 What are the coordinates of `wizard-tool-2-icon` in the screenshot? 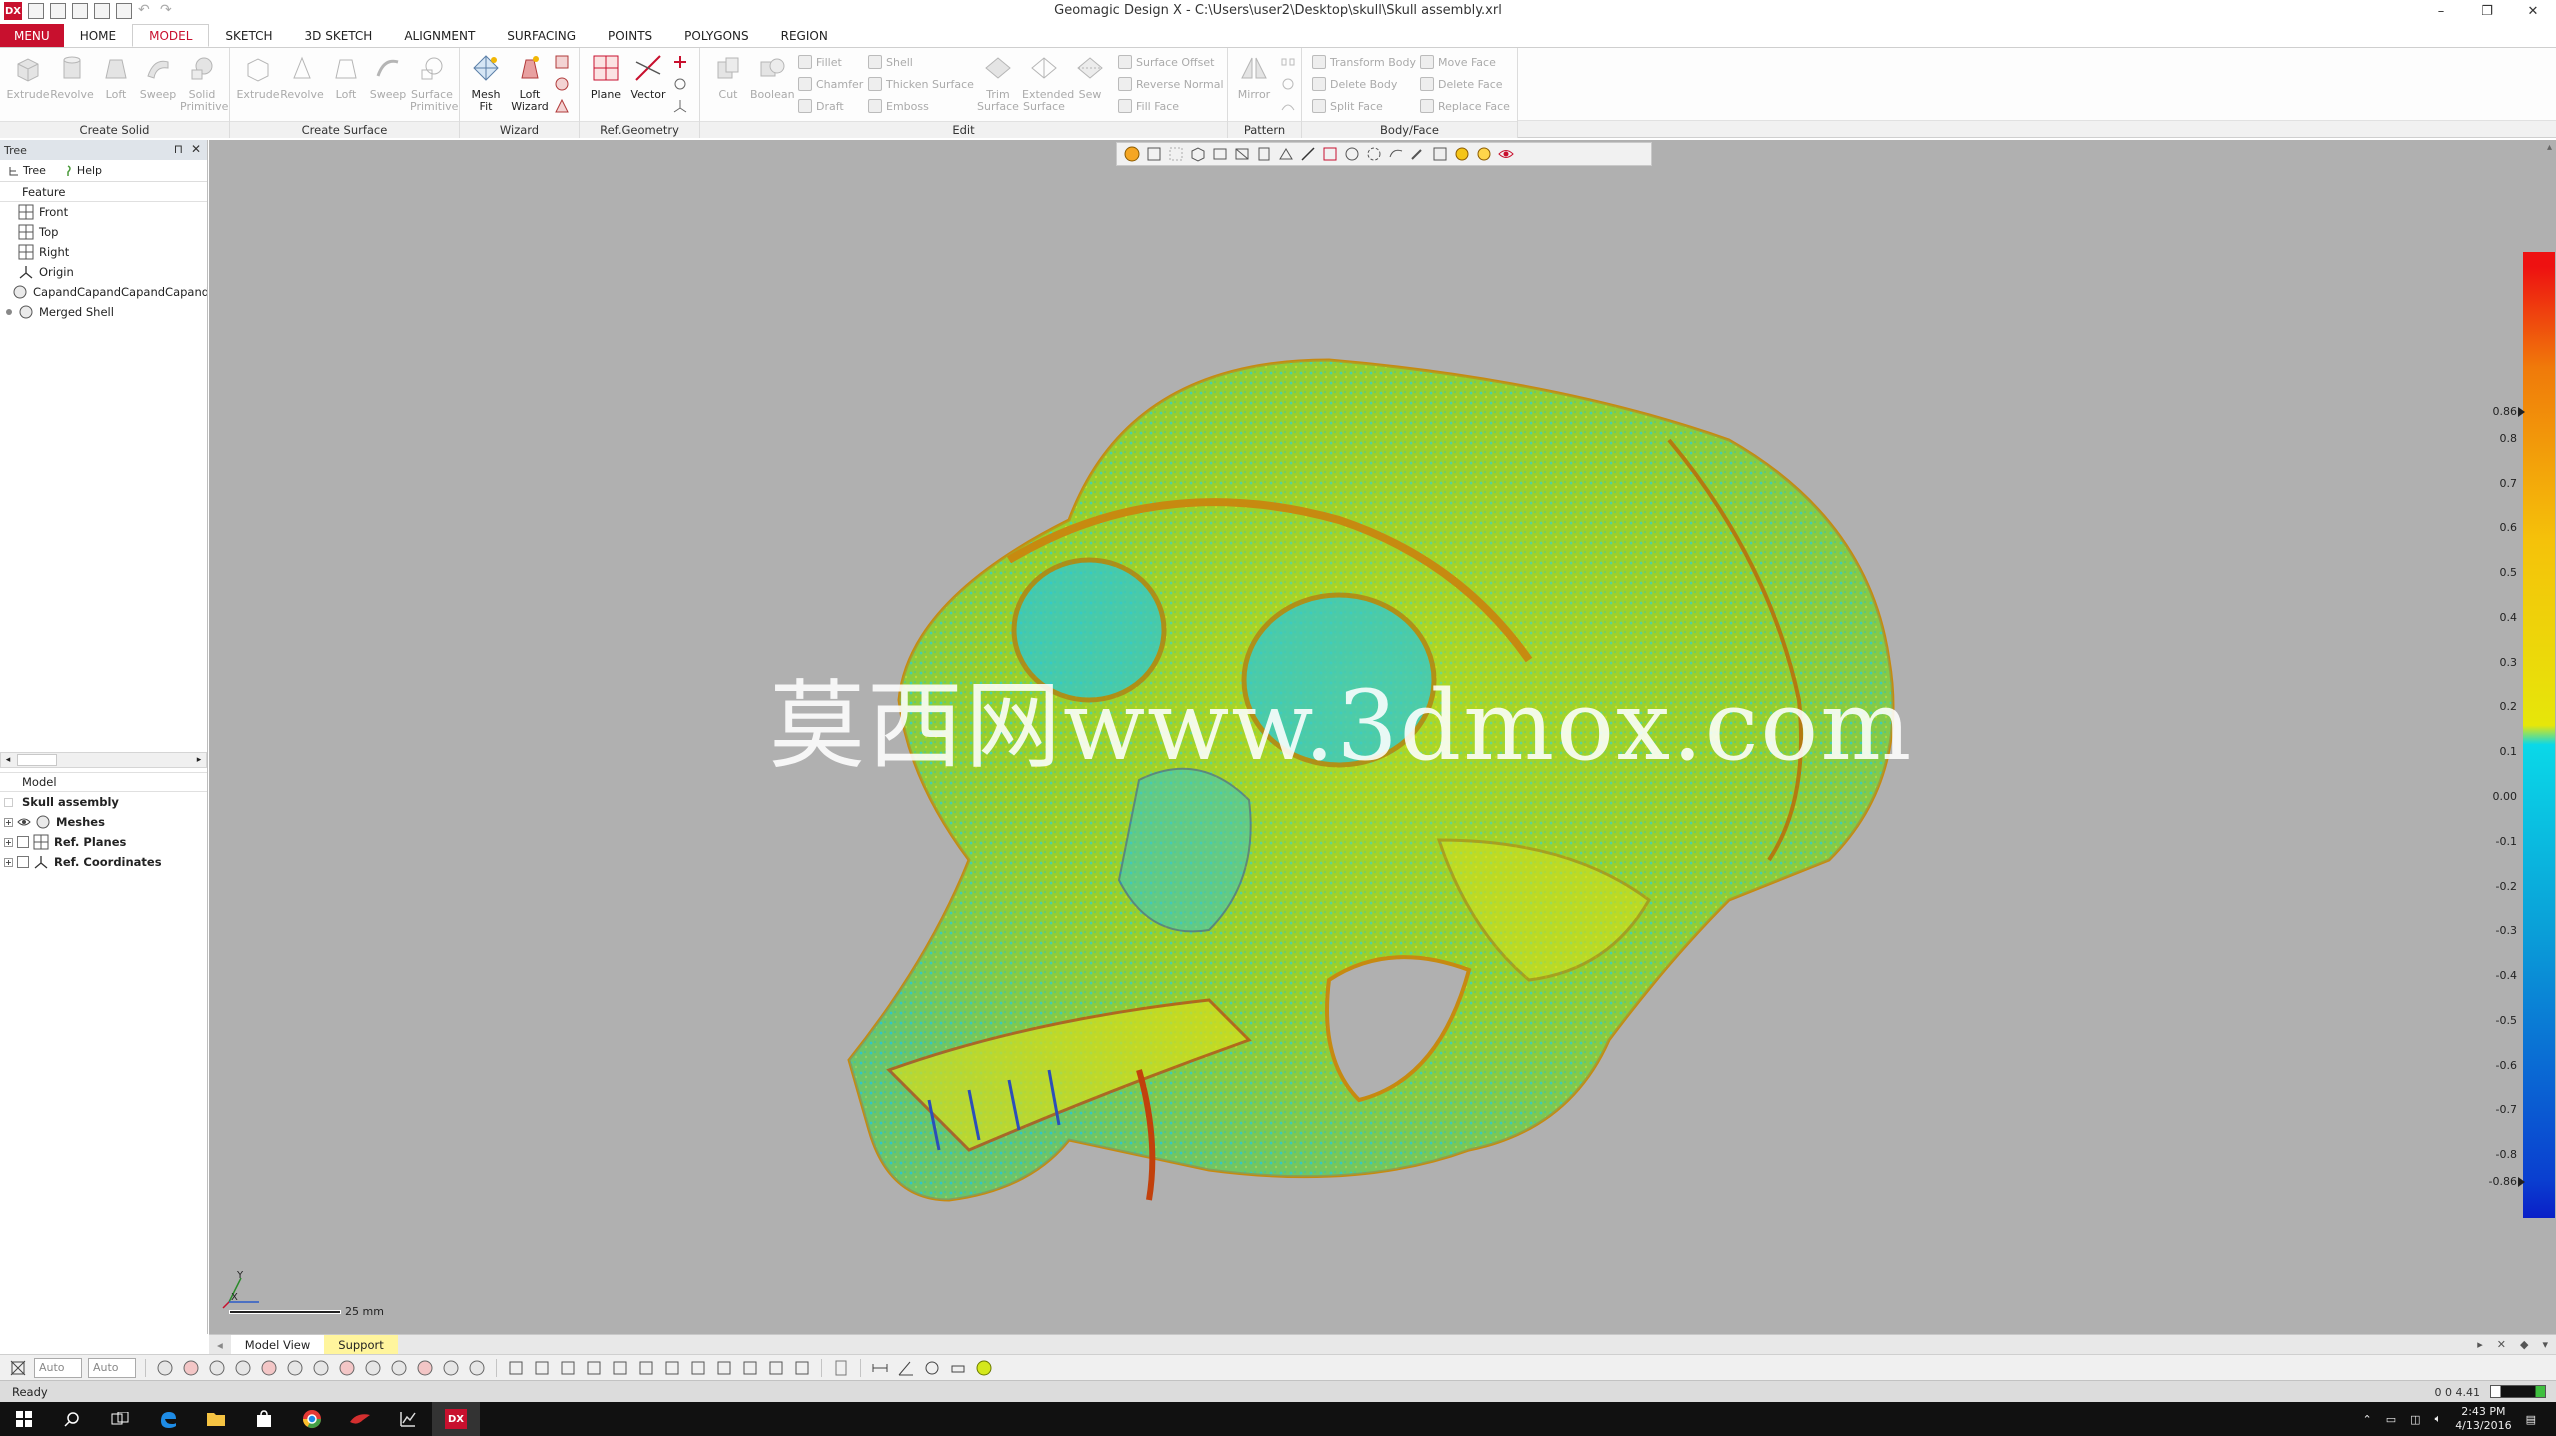 It's located at (562, 84).